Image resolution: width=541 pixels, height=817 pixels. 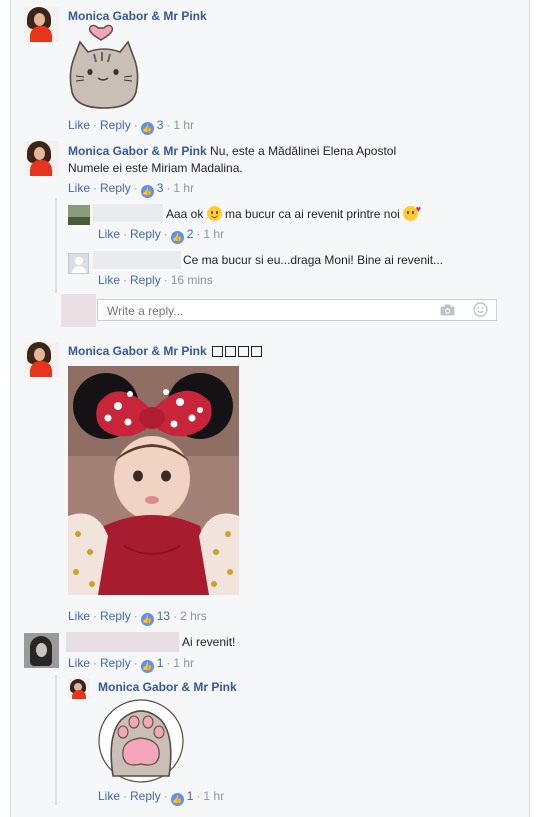 I want to click on reply-actions: Like · Reply · 👍 1 · 1 hr, so click(x=161, y=797).